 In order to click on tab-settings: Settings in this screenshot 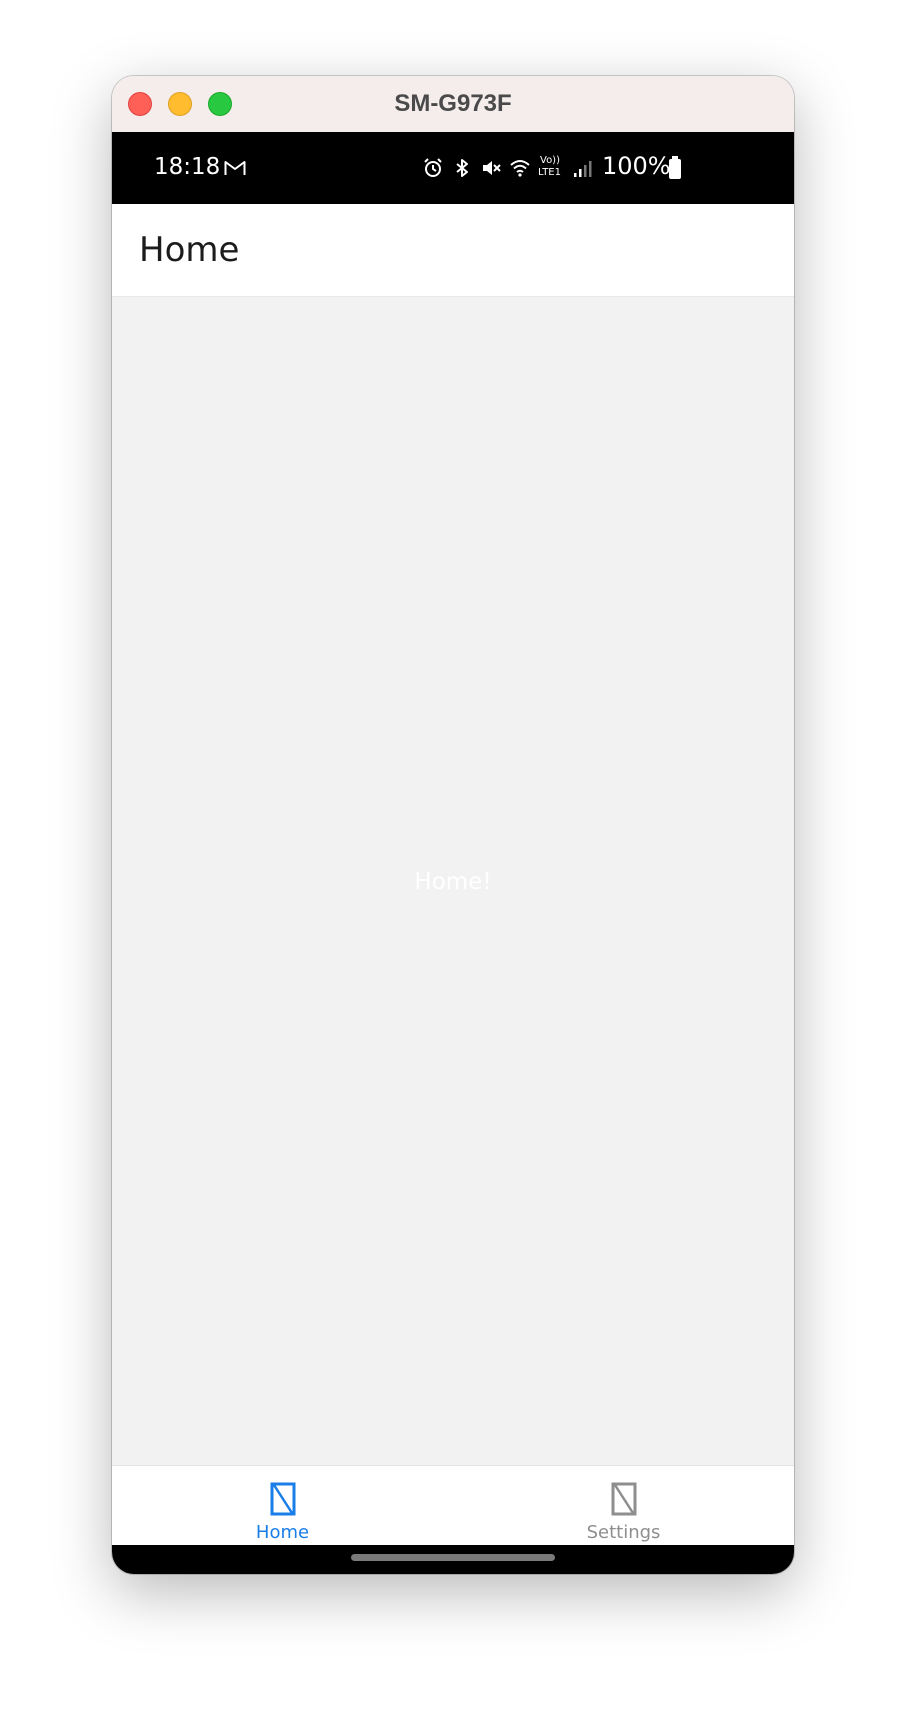, I will do `click(623, 1506)`.